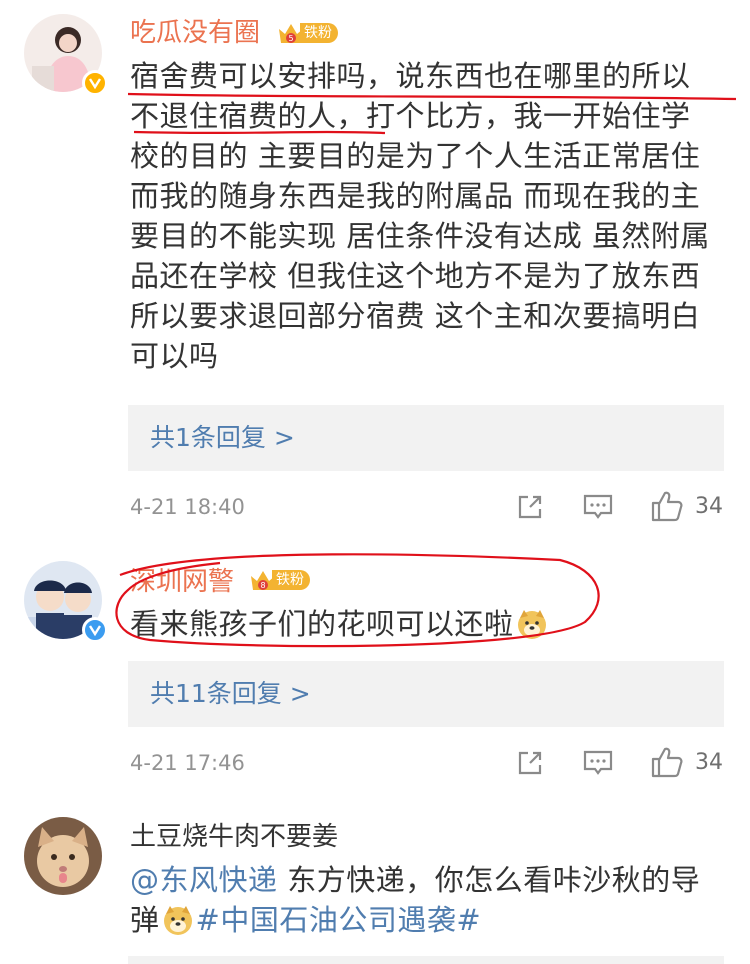 This screenshot has width=750, height=964. I want to click on text-line: @东风快递 东方快递，你怎么看咔沙秋的导, so click(430, 880).